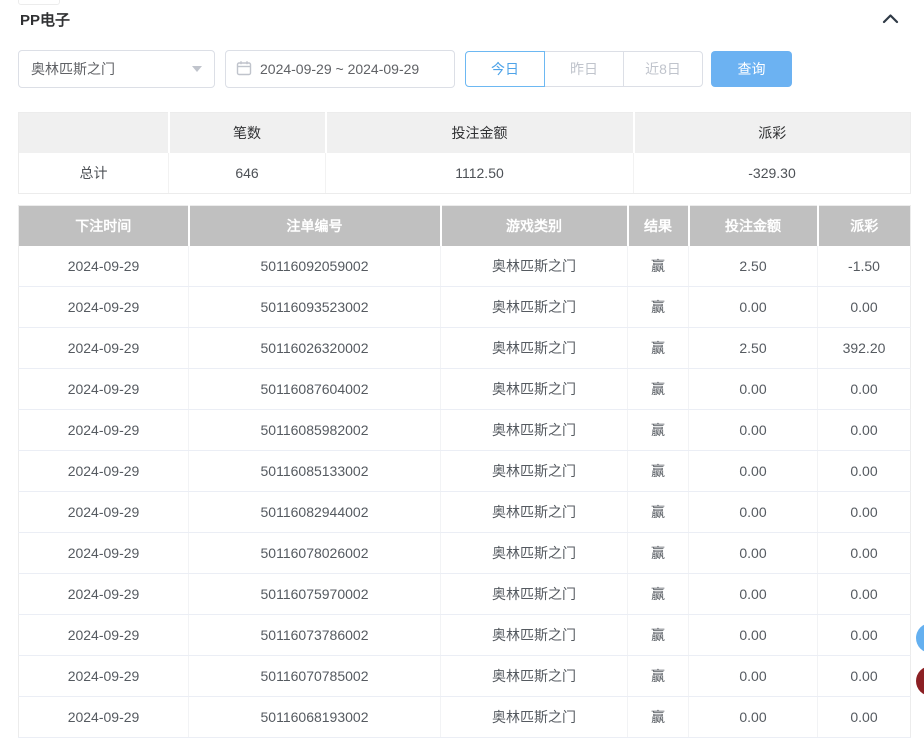  What do you see at coordinates (753, 225) in the screenshot?
I see `header-bet-amount: 投注金额` at bounding box center [753, 225].